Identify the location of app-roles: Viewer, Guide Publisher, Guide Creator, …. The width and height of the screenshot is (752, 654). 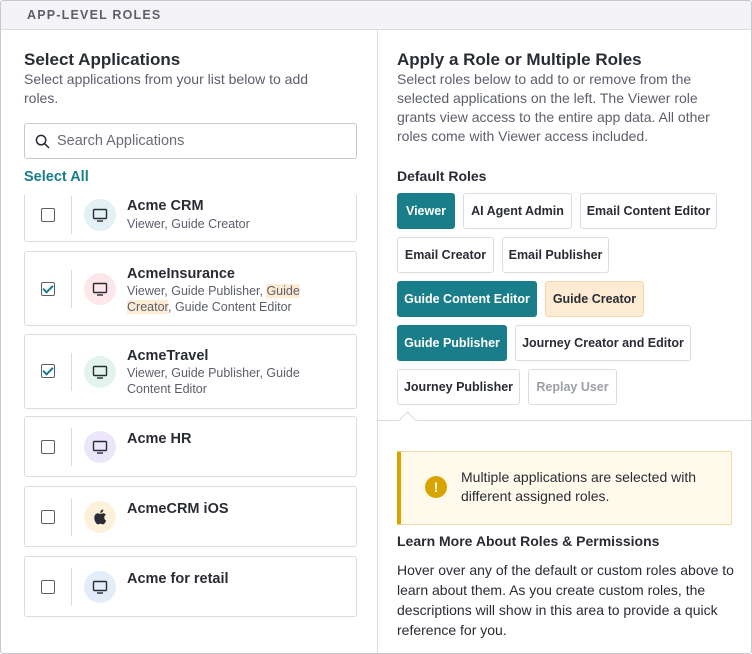
(227, 299).